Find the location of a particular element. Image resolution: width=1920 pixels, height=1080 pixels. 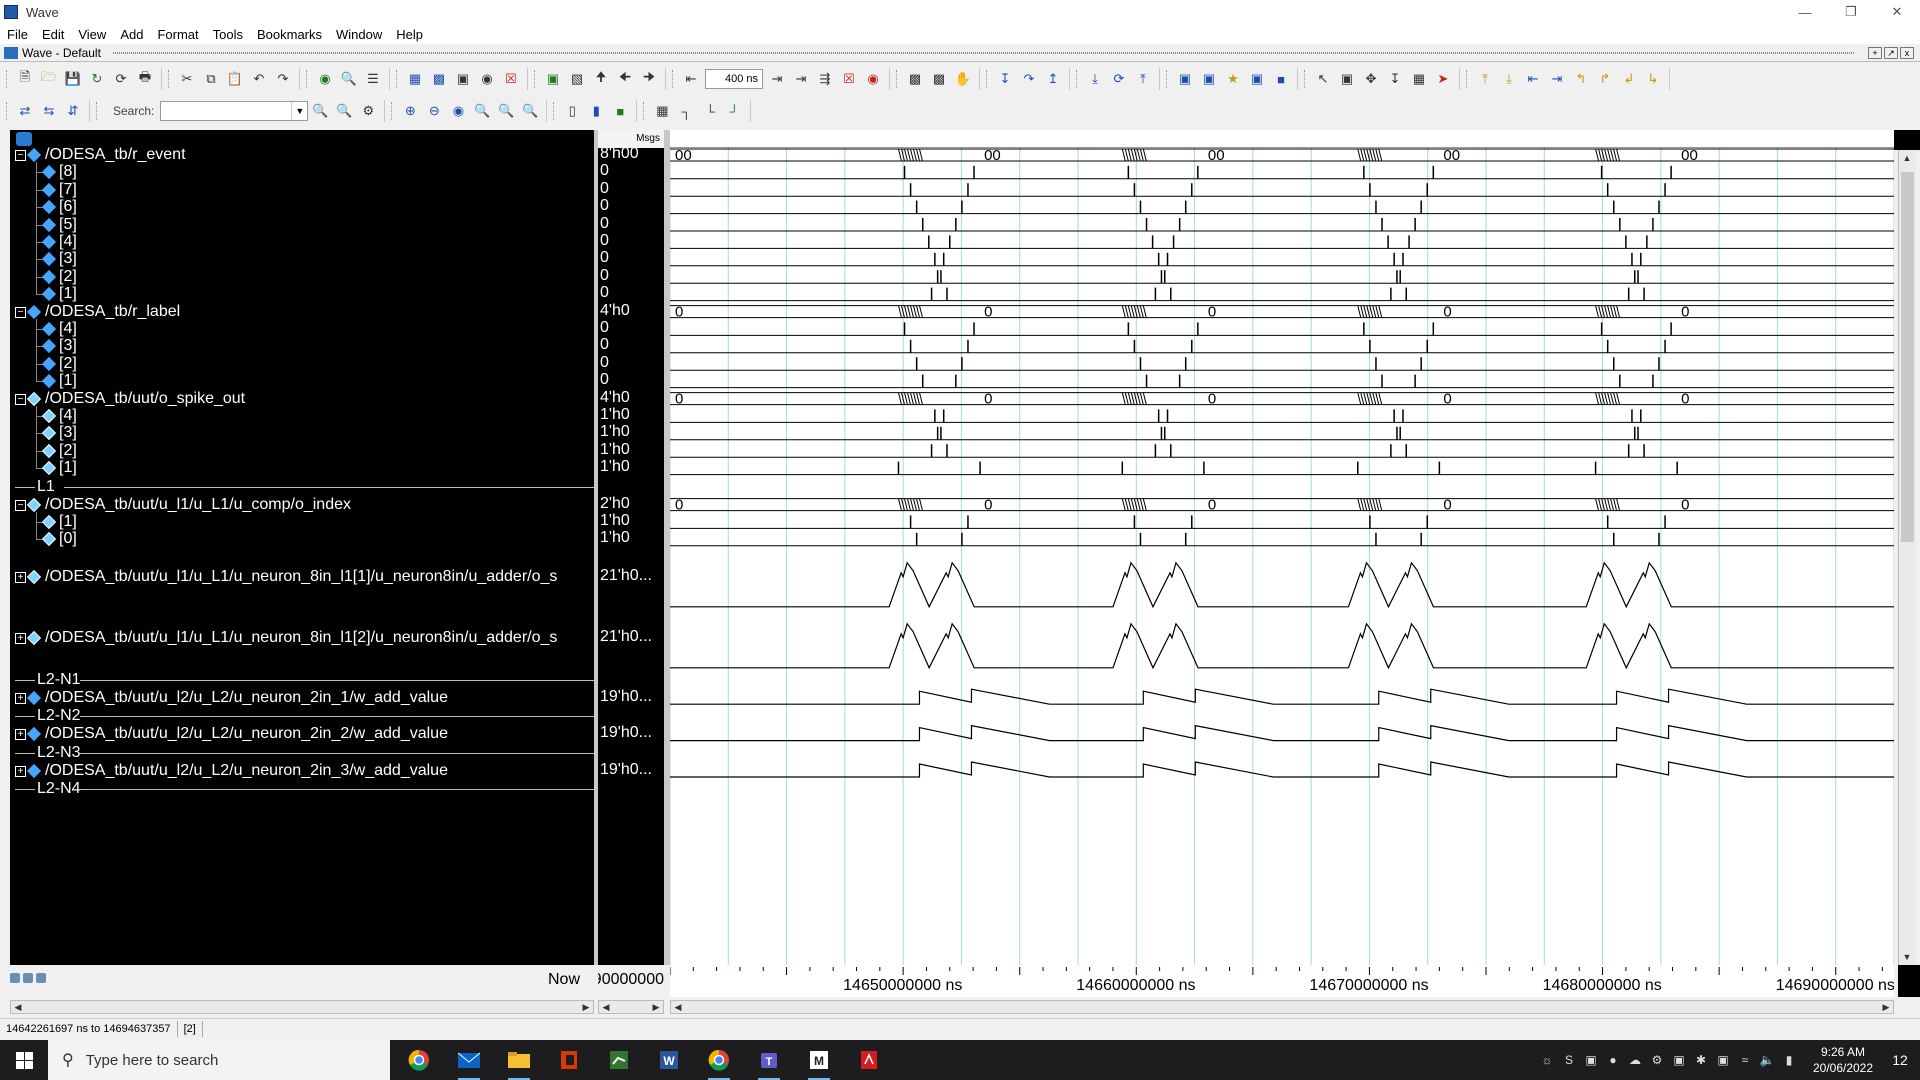

edge-1-icon: ▦ is located at coordinates (662, 111).